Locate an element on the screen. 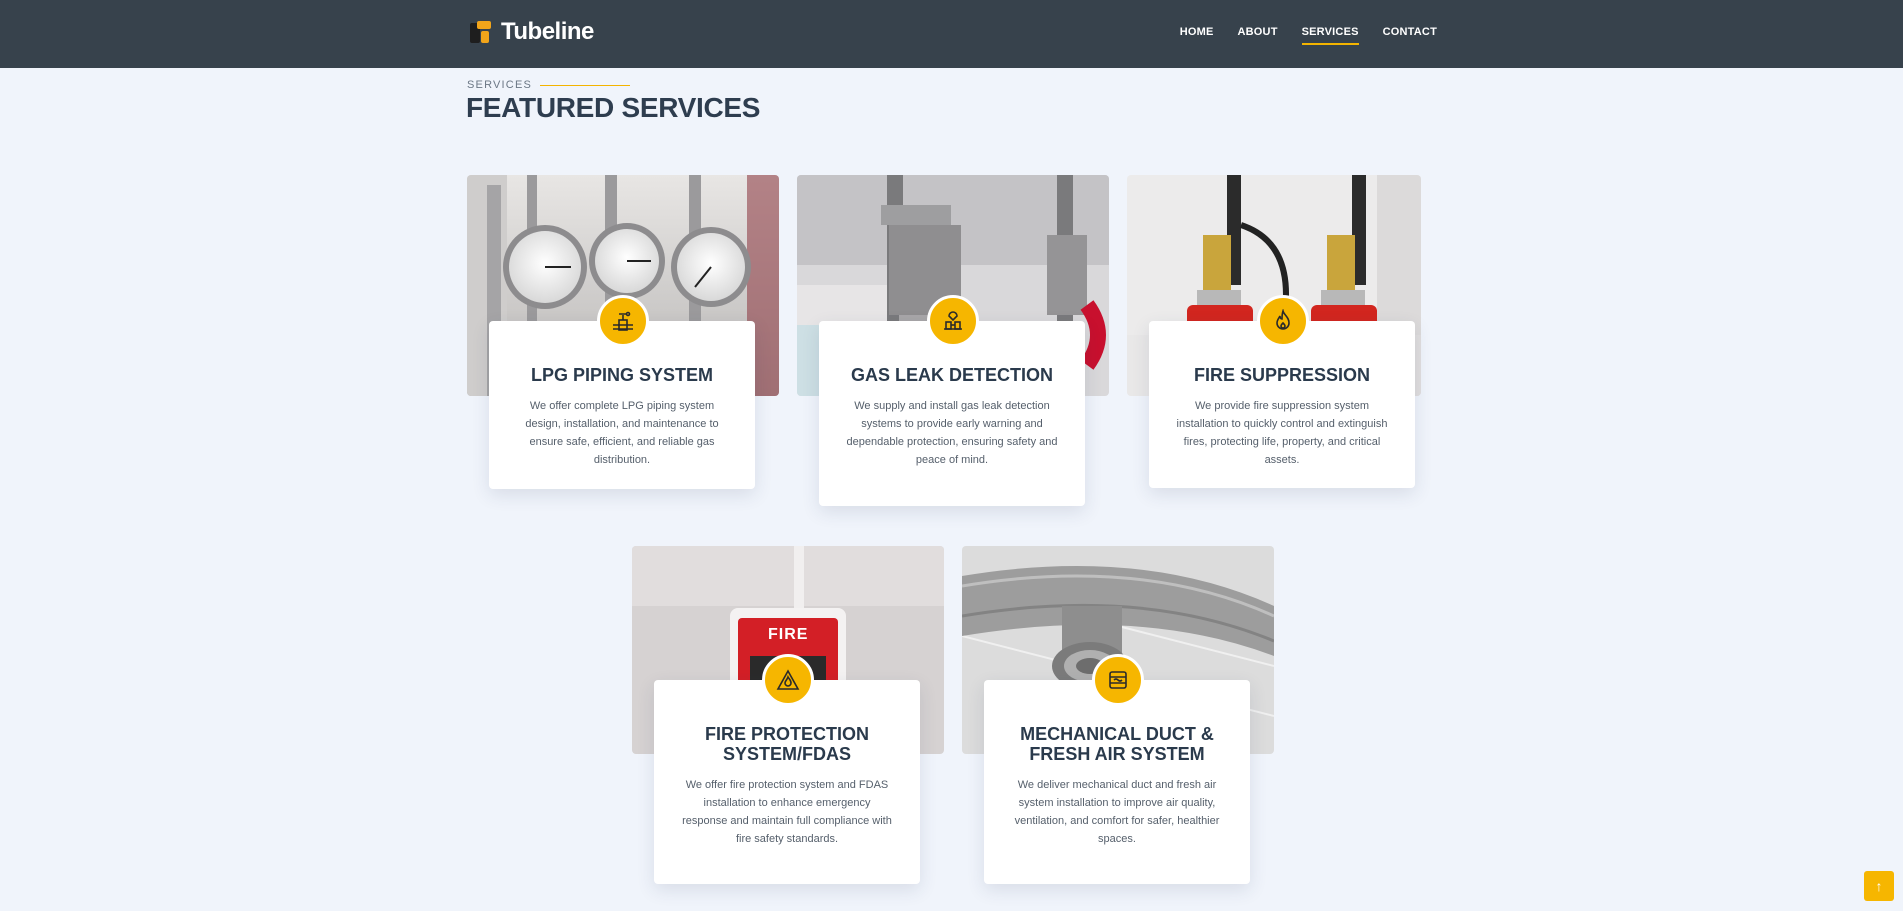  main-nav: HOME ABOUT SERVICES CONTACT is located at coordinates (1308, 35).